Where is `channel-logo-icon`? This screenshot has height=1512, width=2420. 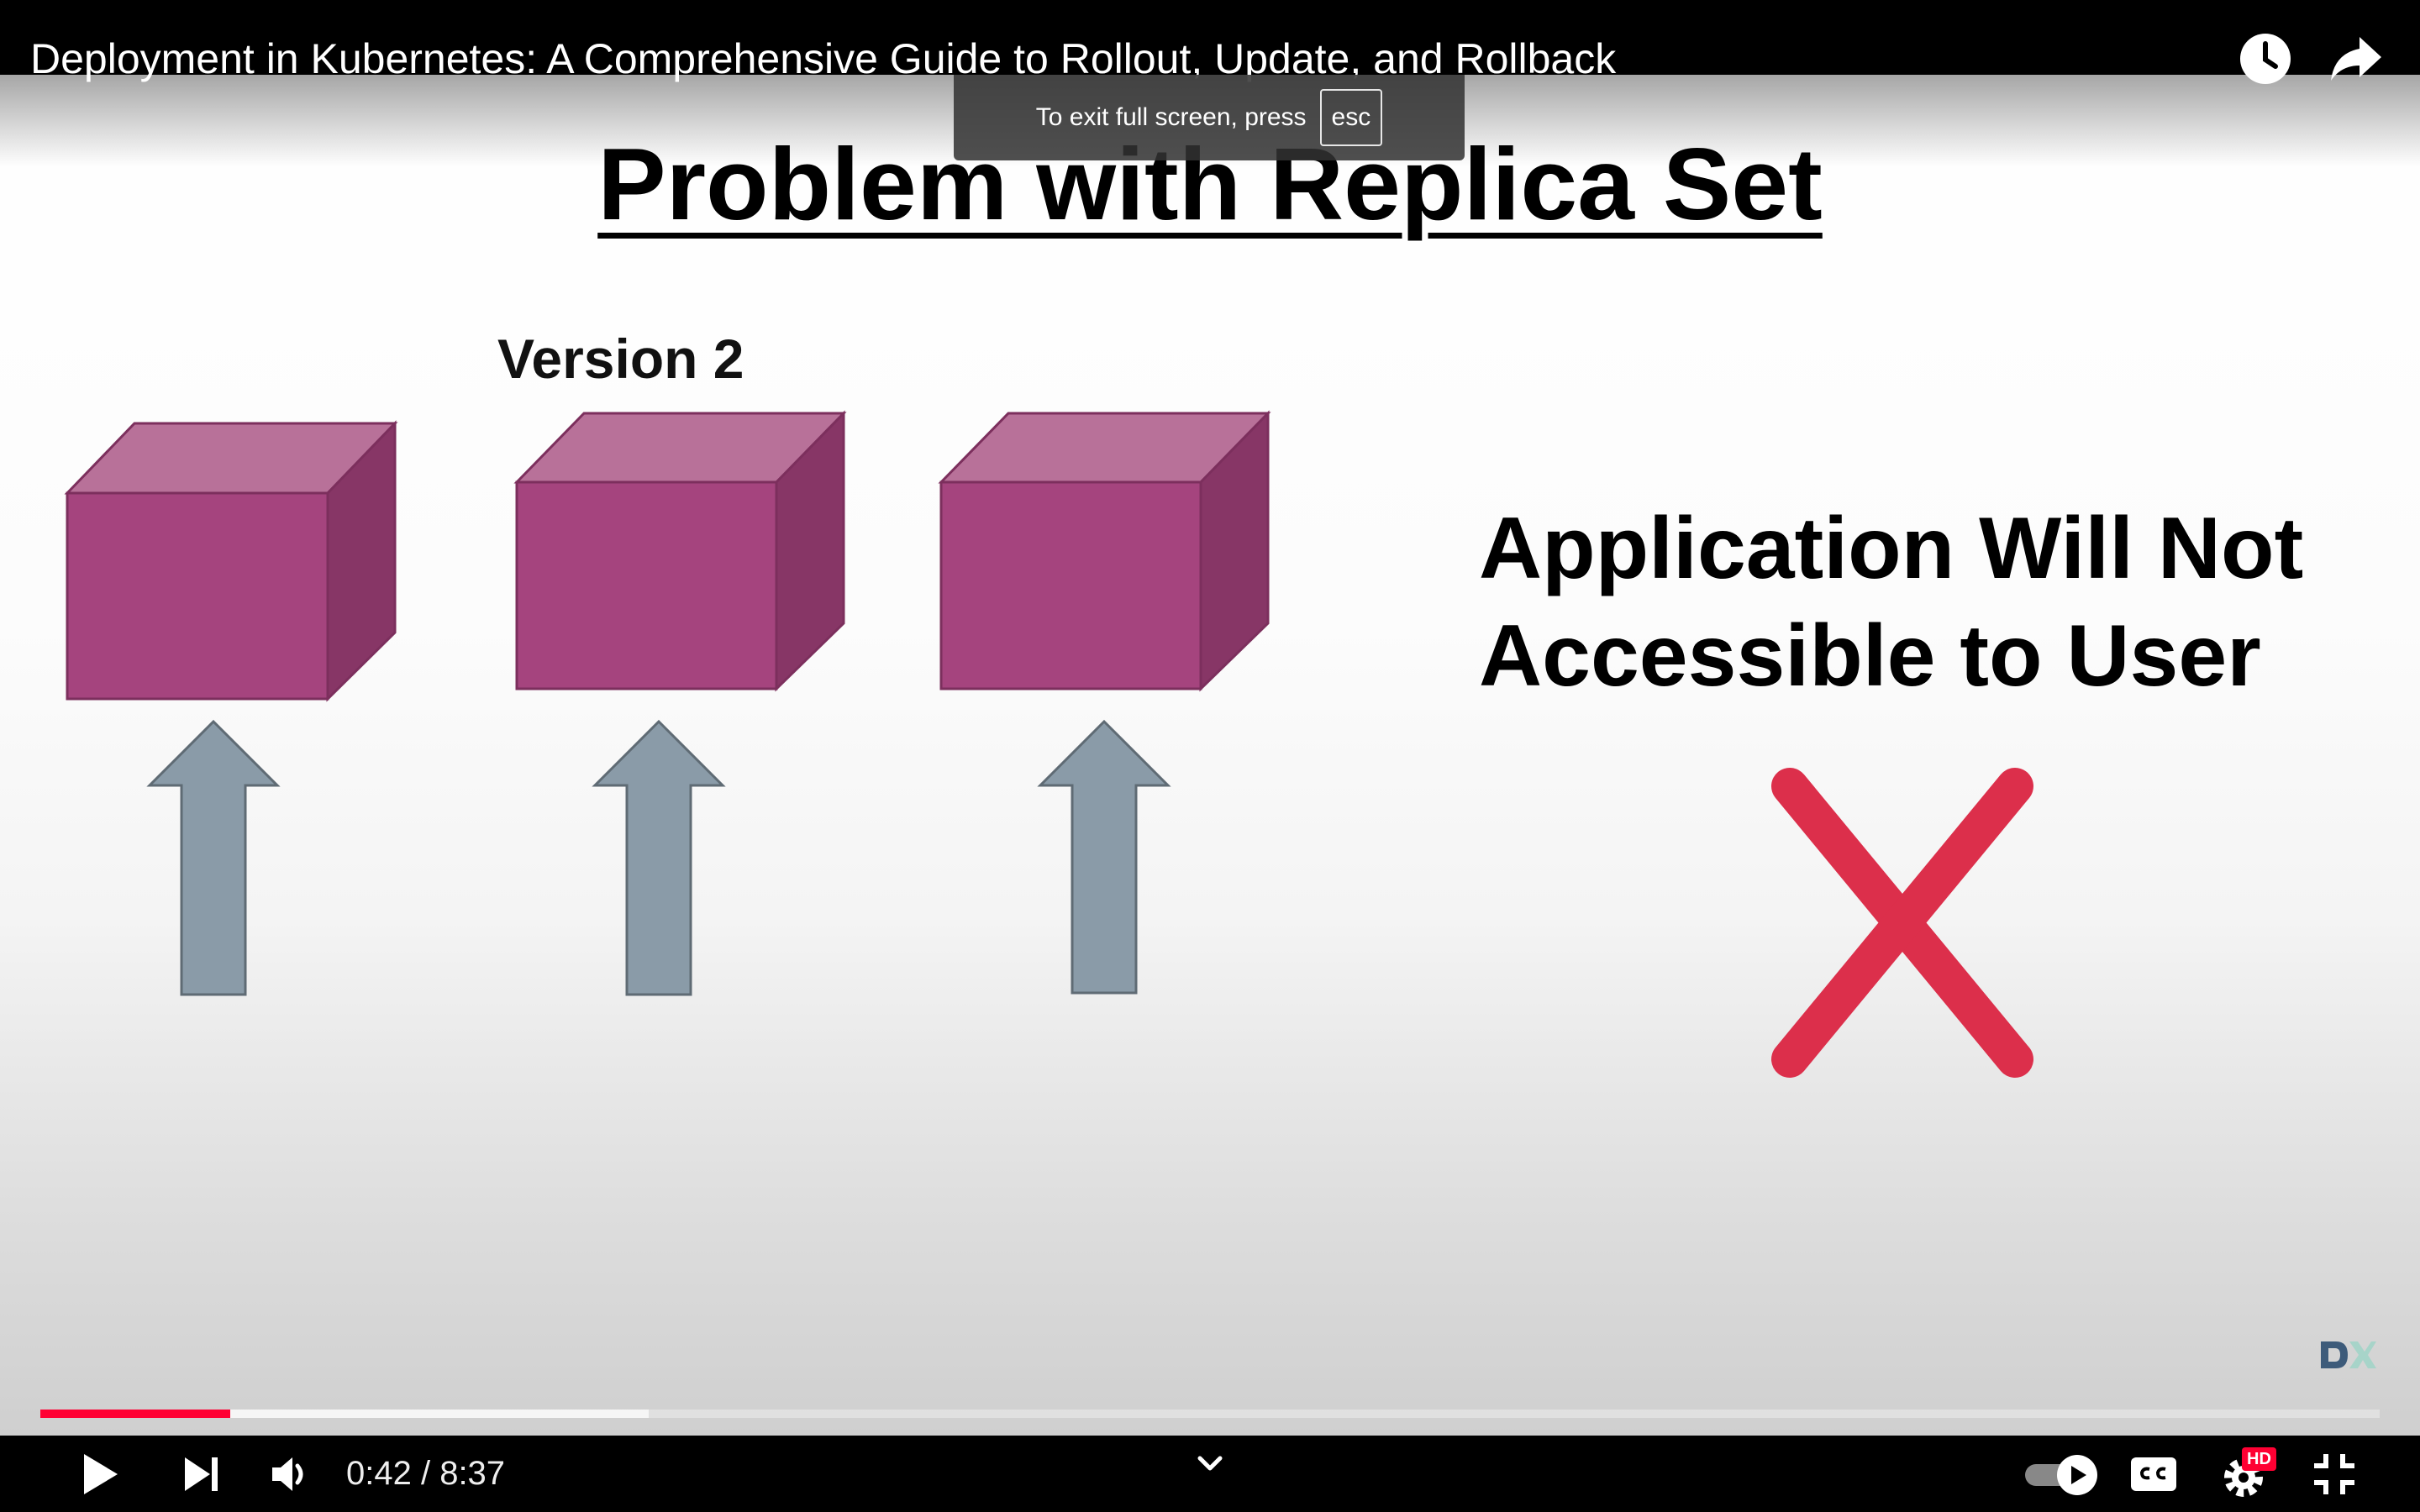 channel-logo-icon is located at coordinates (2348, 1354).